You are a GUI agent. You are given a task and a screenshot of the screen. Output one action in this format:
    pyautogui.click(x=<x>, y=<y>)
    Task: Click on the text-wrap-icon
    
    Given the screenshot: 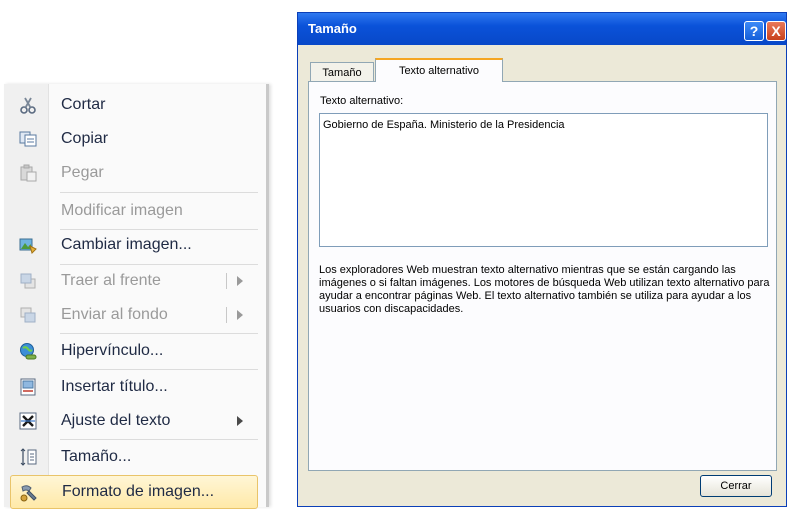 What is the action you would take?
    pyautogui.click(x=28, y=421)
    